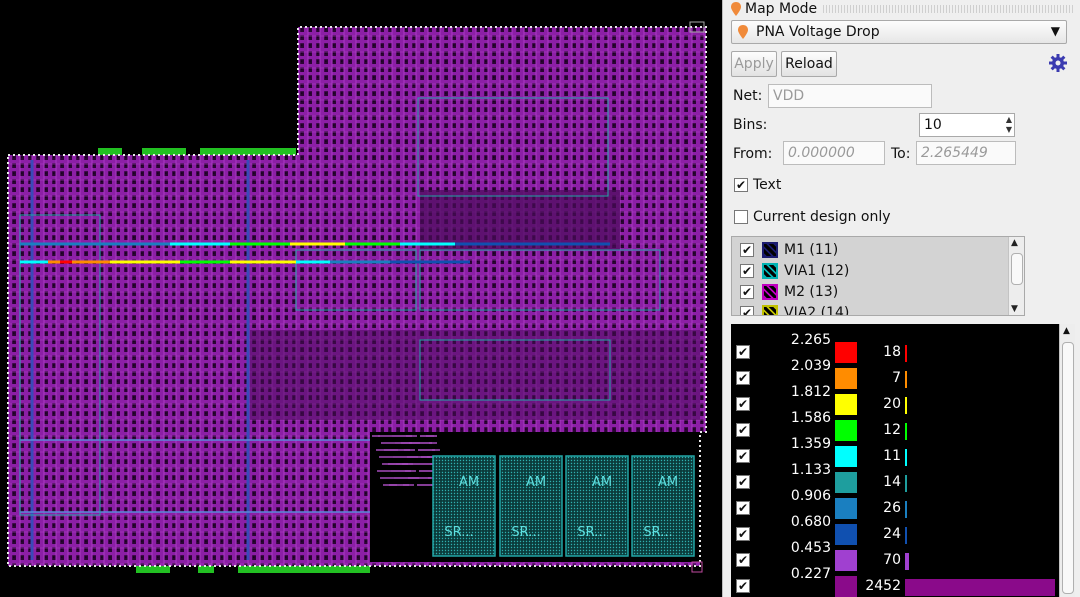  Describe the element at coordinates (789, 96) in the screenshot. I see `net-input-placeholder: VDD` at that location.